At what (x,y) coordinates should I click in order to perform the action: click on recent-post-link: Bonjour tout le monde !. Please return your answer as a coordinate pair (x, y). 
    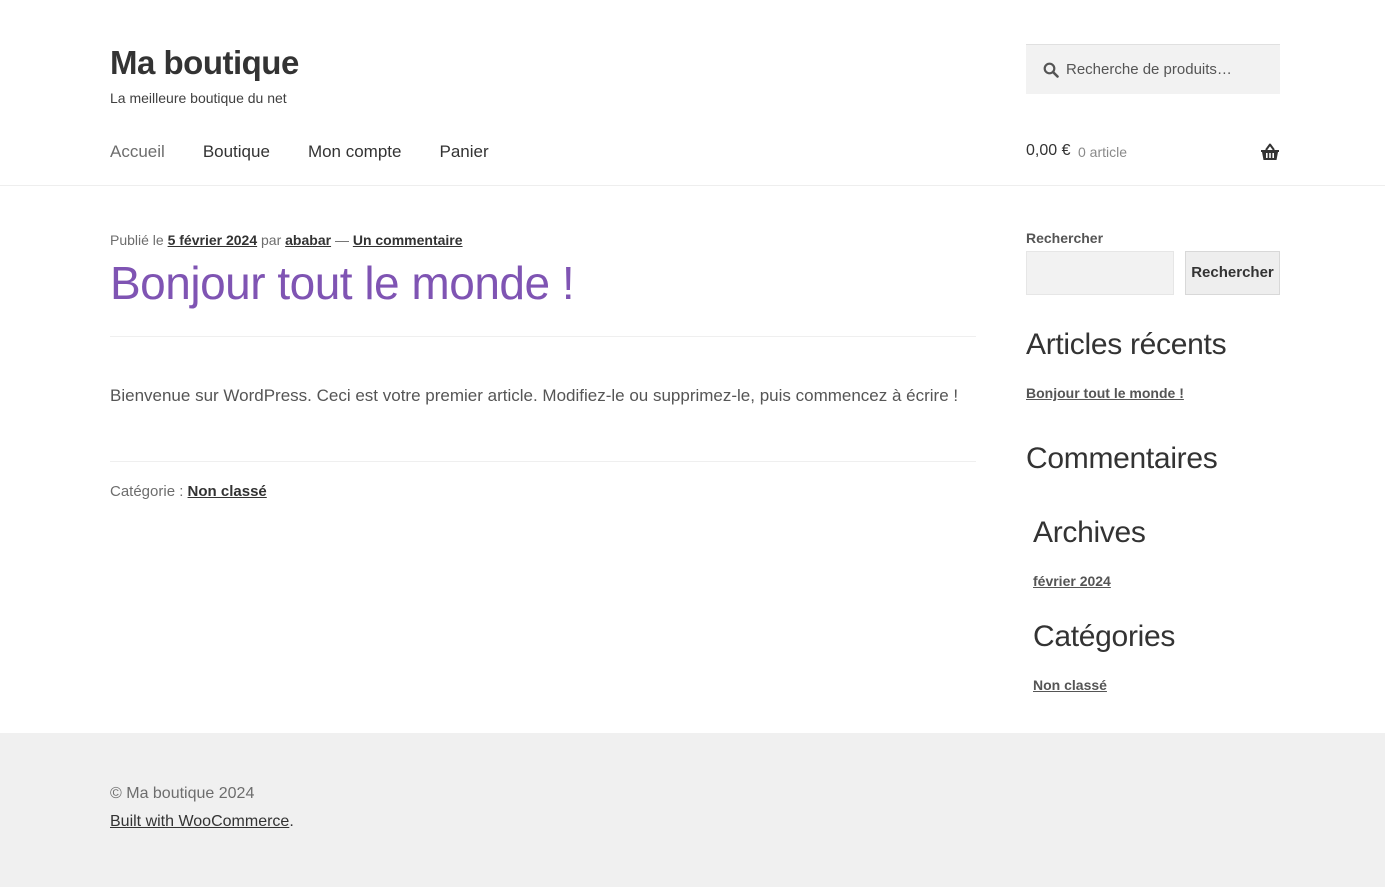
    Looking at the image, I should click on (1105, 393).